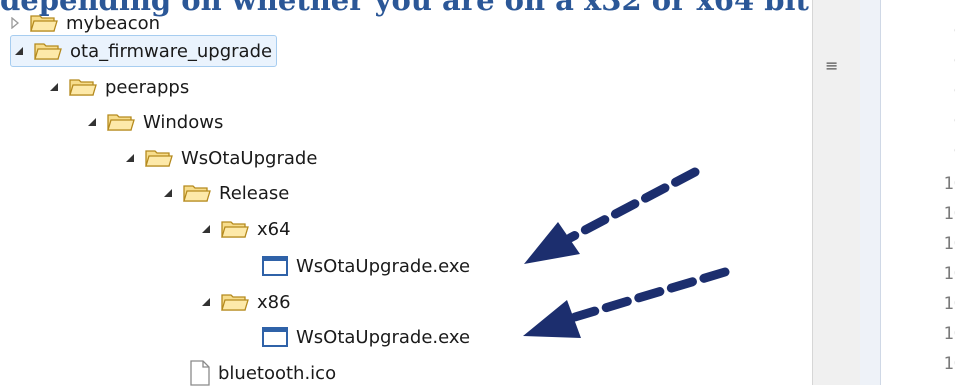 The image size is (955, 388). Describe the element at coordinates (183, 122) in the screenshot. I see `tree-item-label: Windows` at that location.